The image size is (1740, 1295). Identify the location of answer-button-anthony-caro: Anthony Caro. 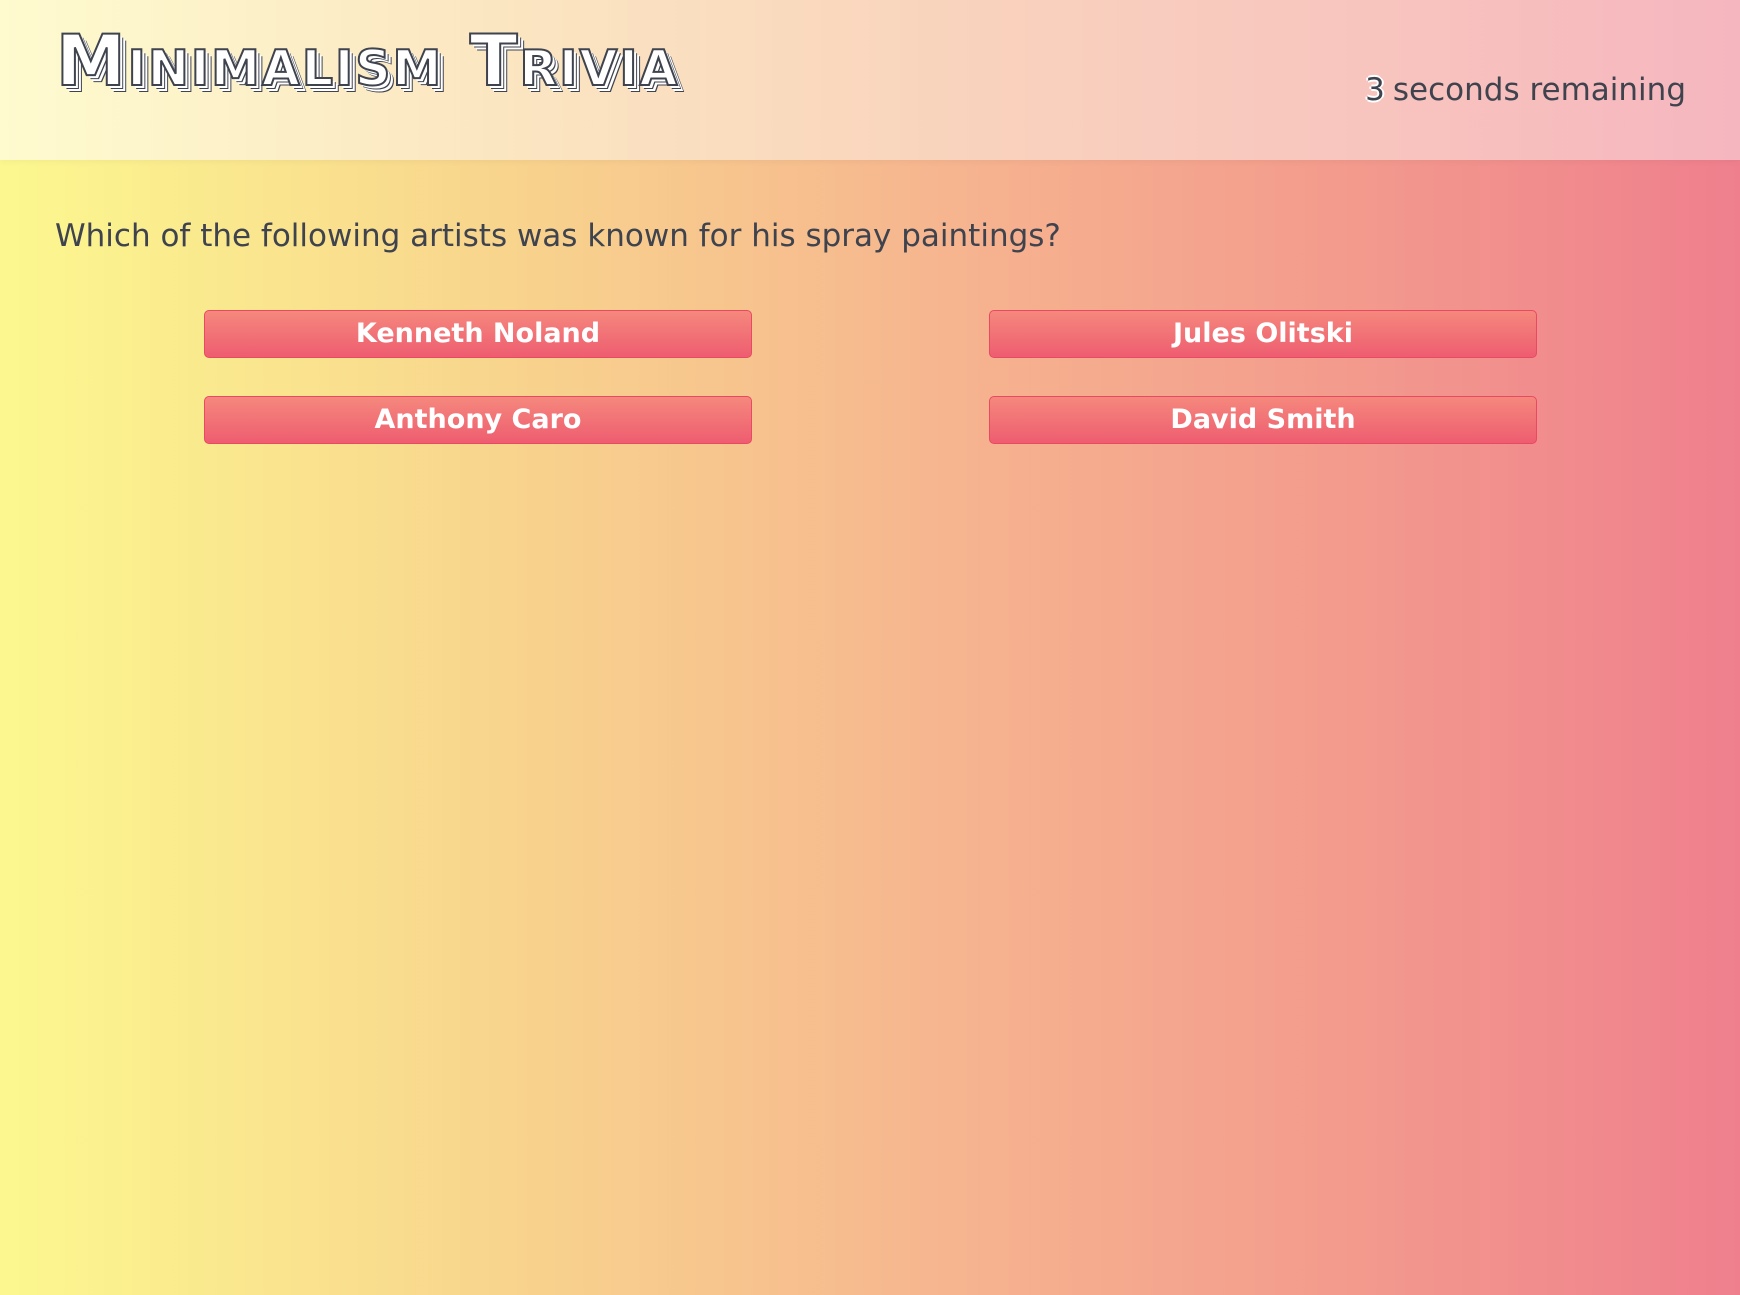
(478, 420).